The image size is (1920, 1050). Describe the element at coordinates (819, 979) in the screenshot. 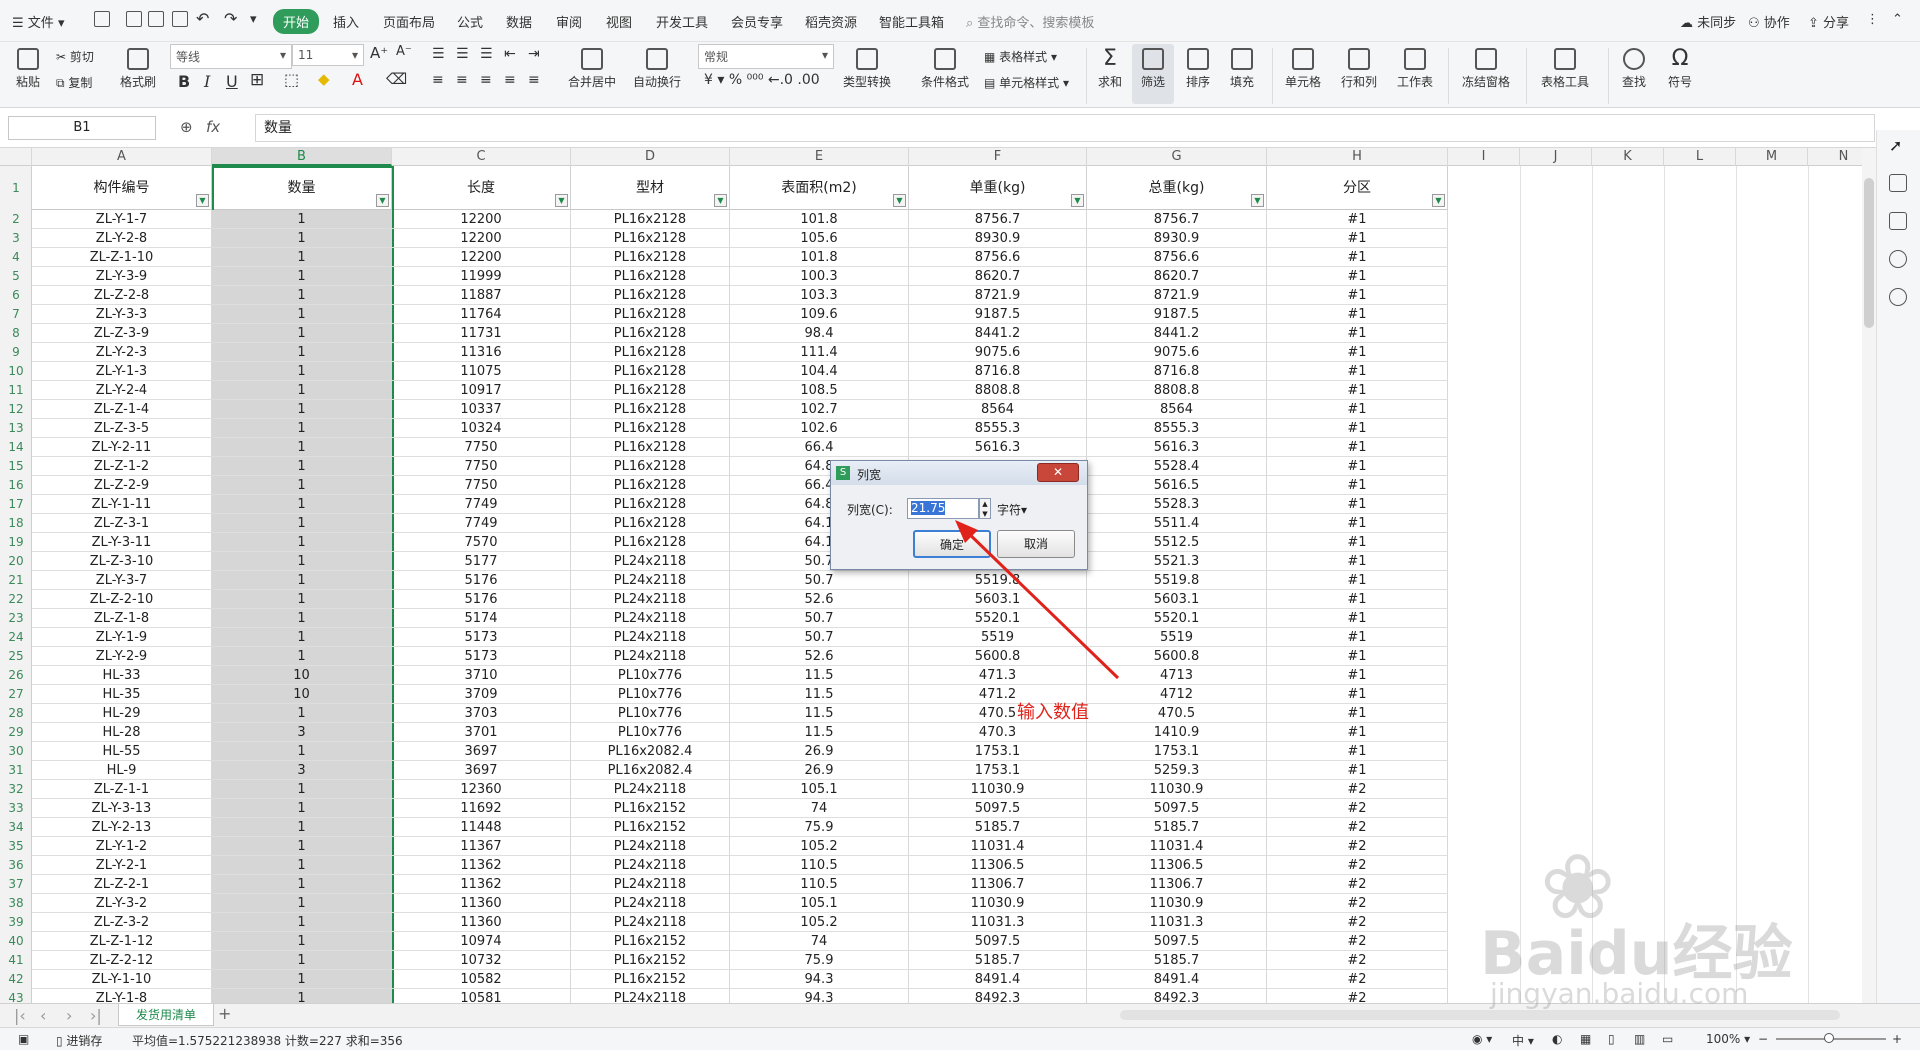

I see `table-cell: 94.3` at that location.